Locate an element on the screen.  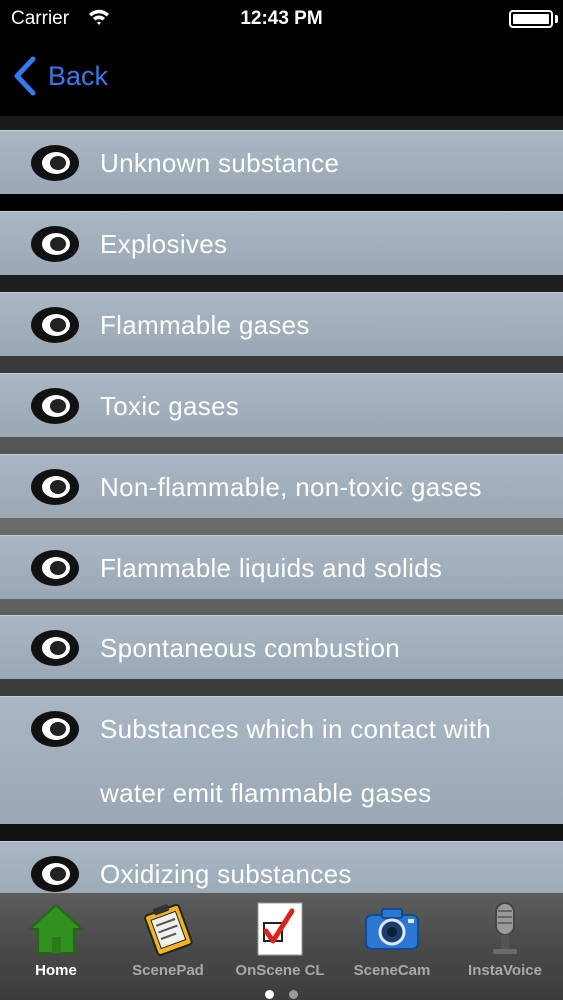
back-button: Back is located at coordinates (60, 76).